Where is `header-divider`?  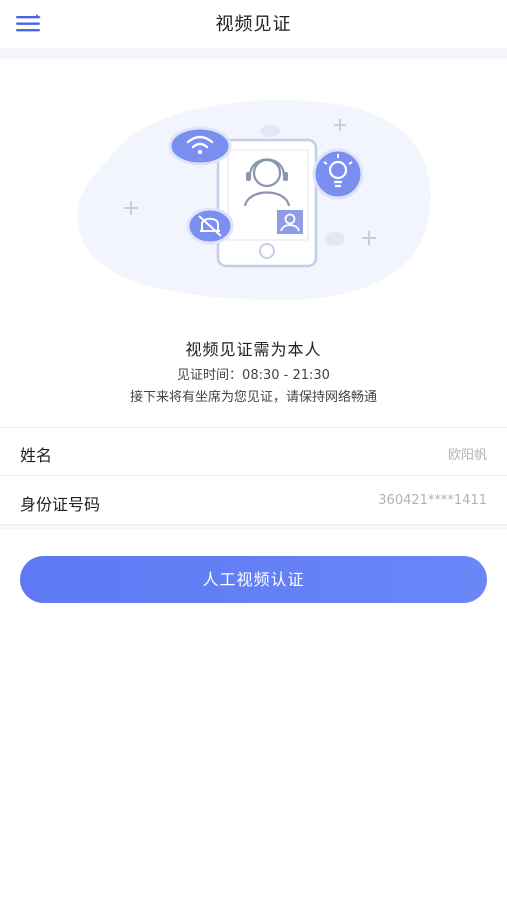 header-divider is located at coordinates (253, 53).